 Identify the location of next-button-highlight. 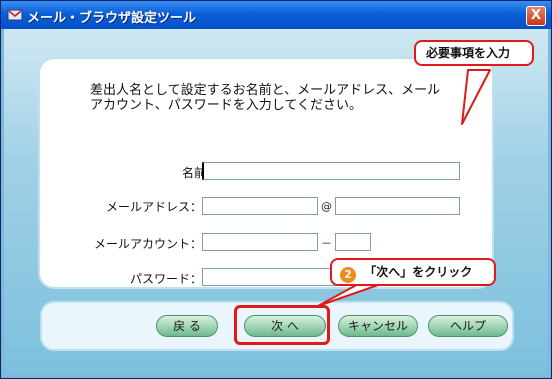
(282, 325).